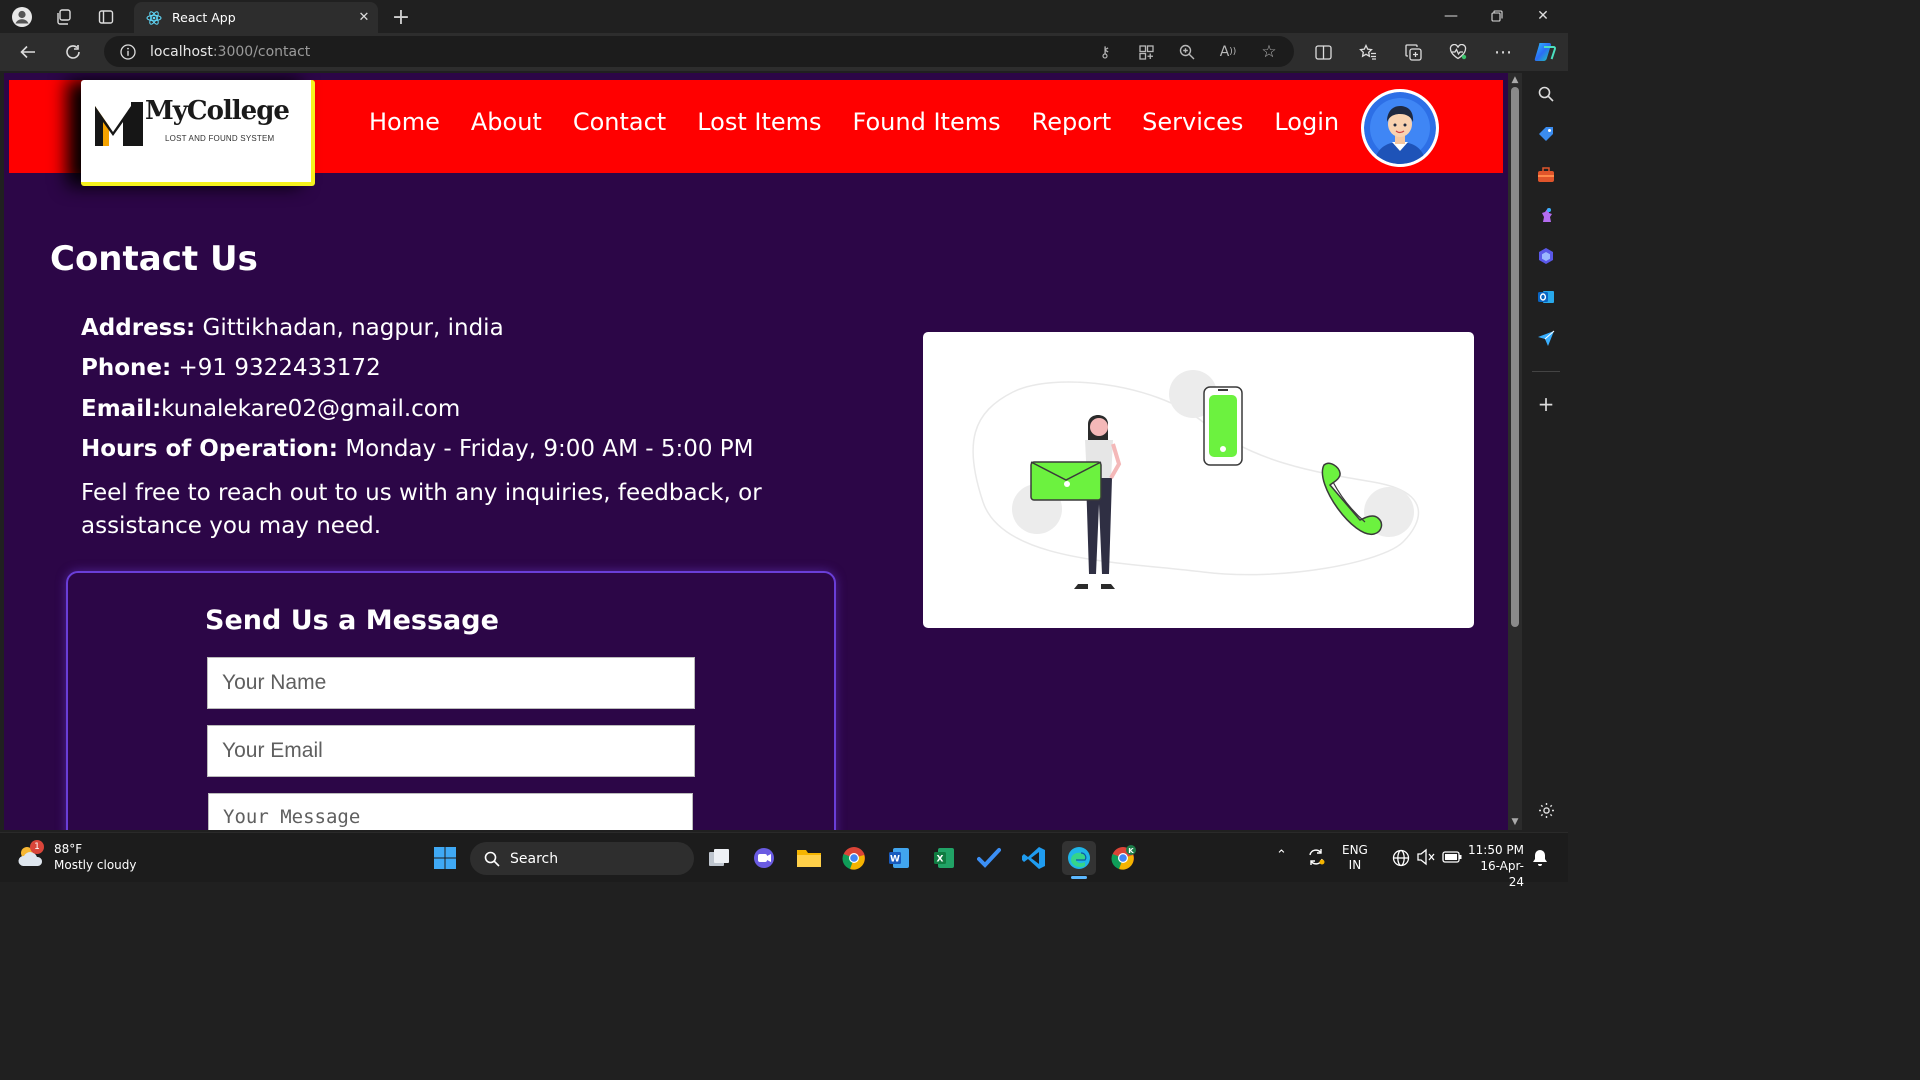 The height and width of the screenshot is (1080, 1920). I want to click on language-indicator: ENG IN, so click(1355, 858).